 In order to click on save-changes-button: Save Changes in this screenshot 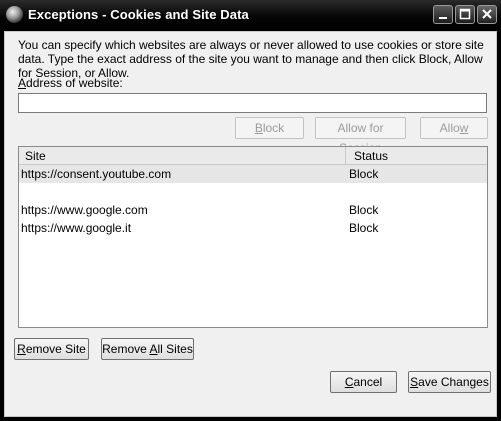, I will do `click(449, 382)`.